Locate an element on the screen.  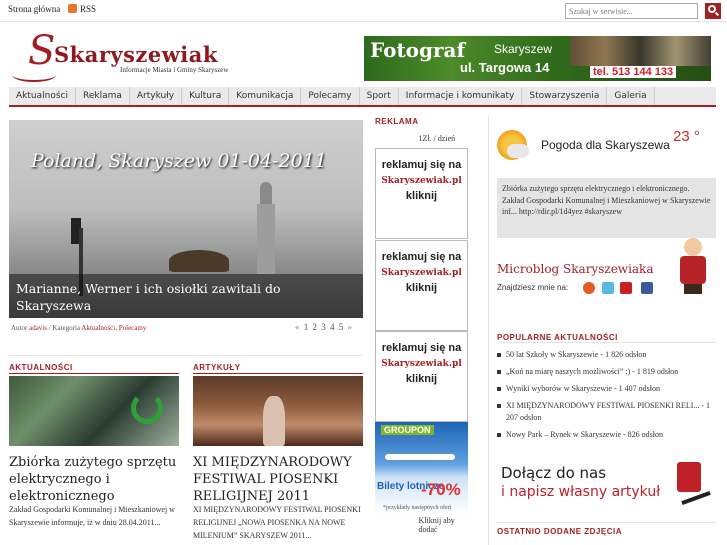
recycle-icon is located at coordinates (147, 408).